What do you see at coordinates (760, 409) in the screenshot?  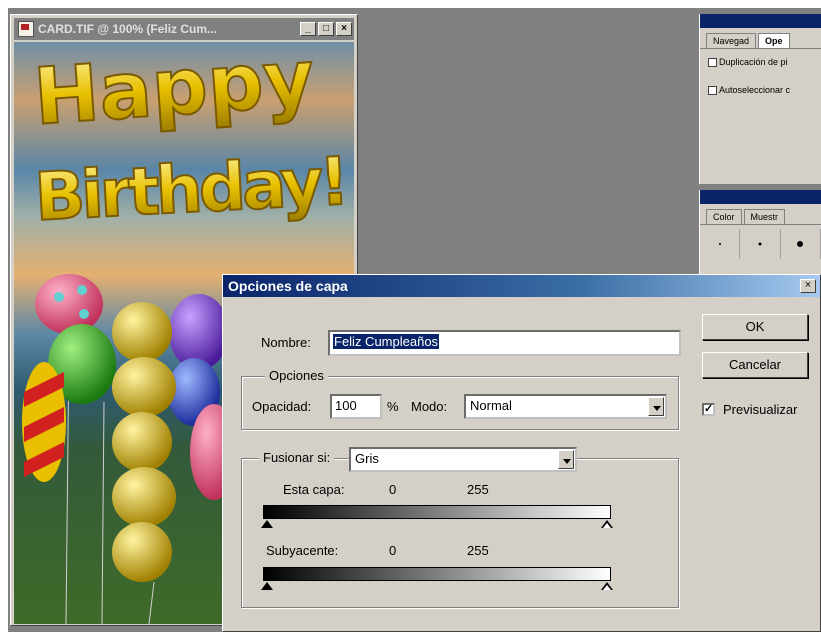 I see `preview-label: Previsualizar` at bounding box center [760, 409].